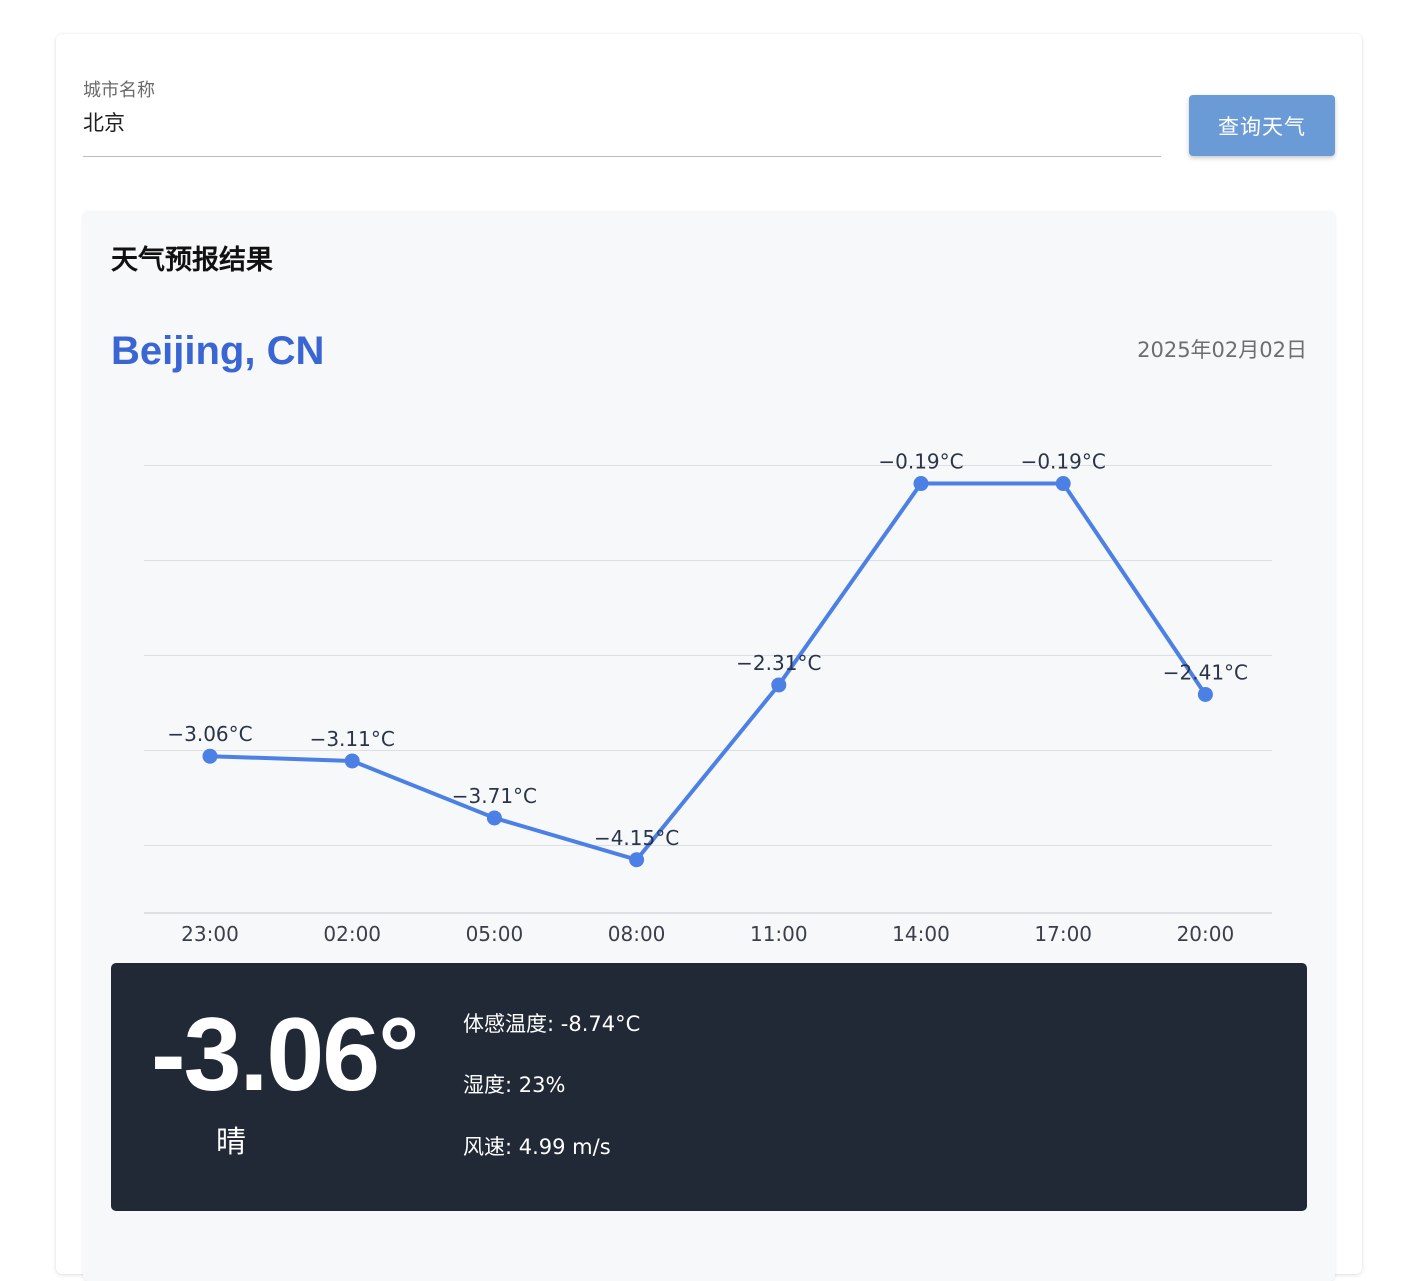 This screenshot has width=1416, height=1281. Describe the element at coordinates (231, 1142) in the screenshot. I see `weather-condition: 晴` at that location.